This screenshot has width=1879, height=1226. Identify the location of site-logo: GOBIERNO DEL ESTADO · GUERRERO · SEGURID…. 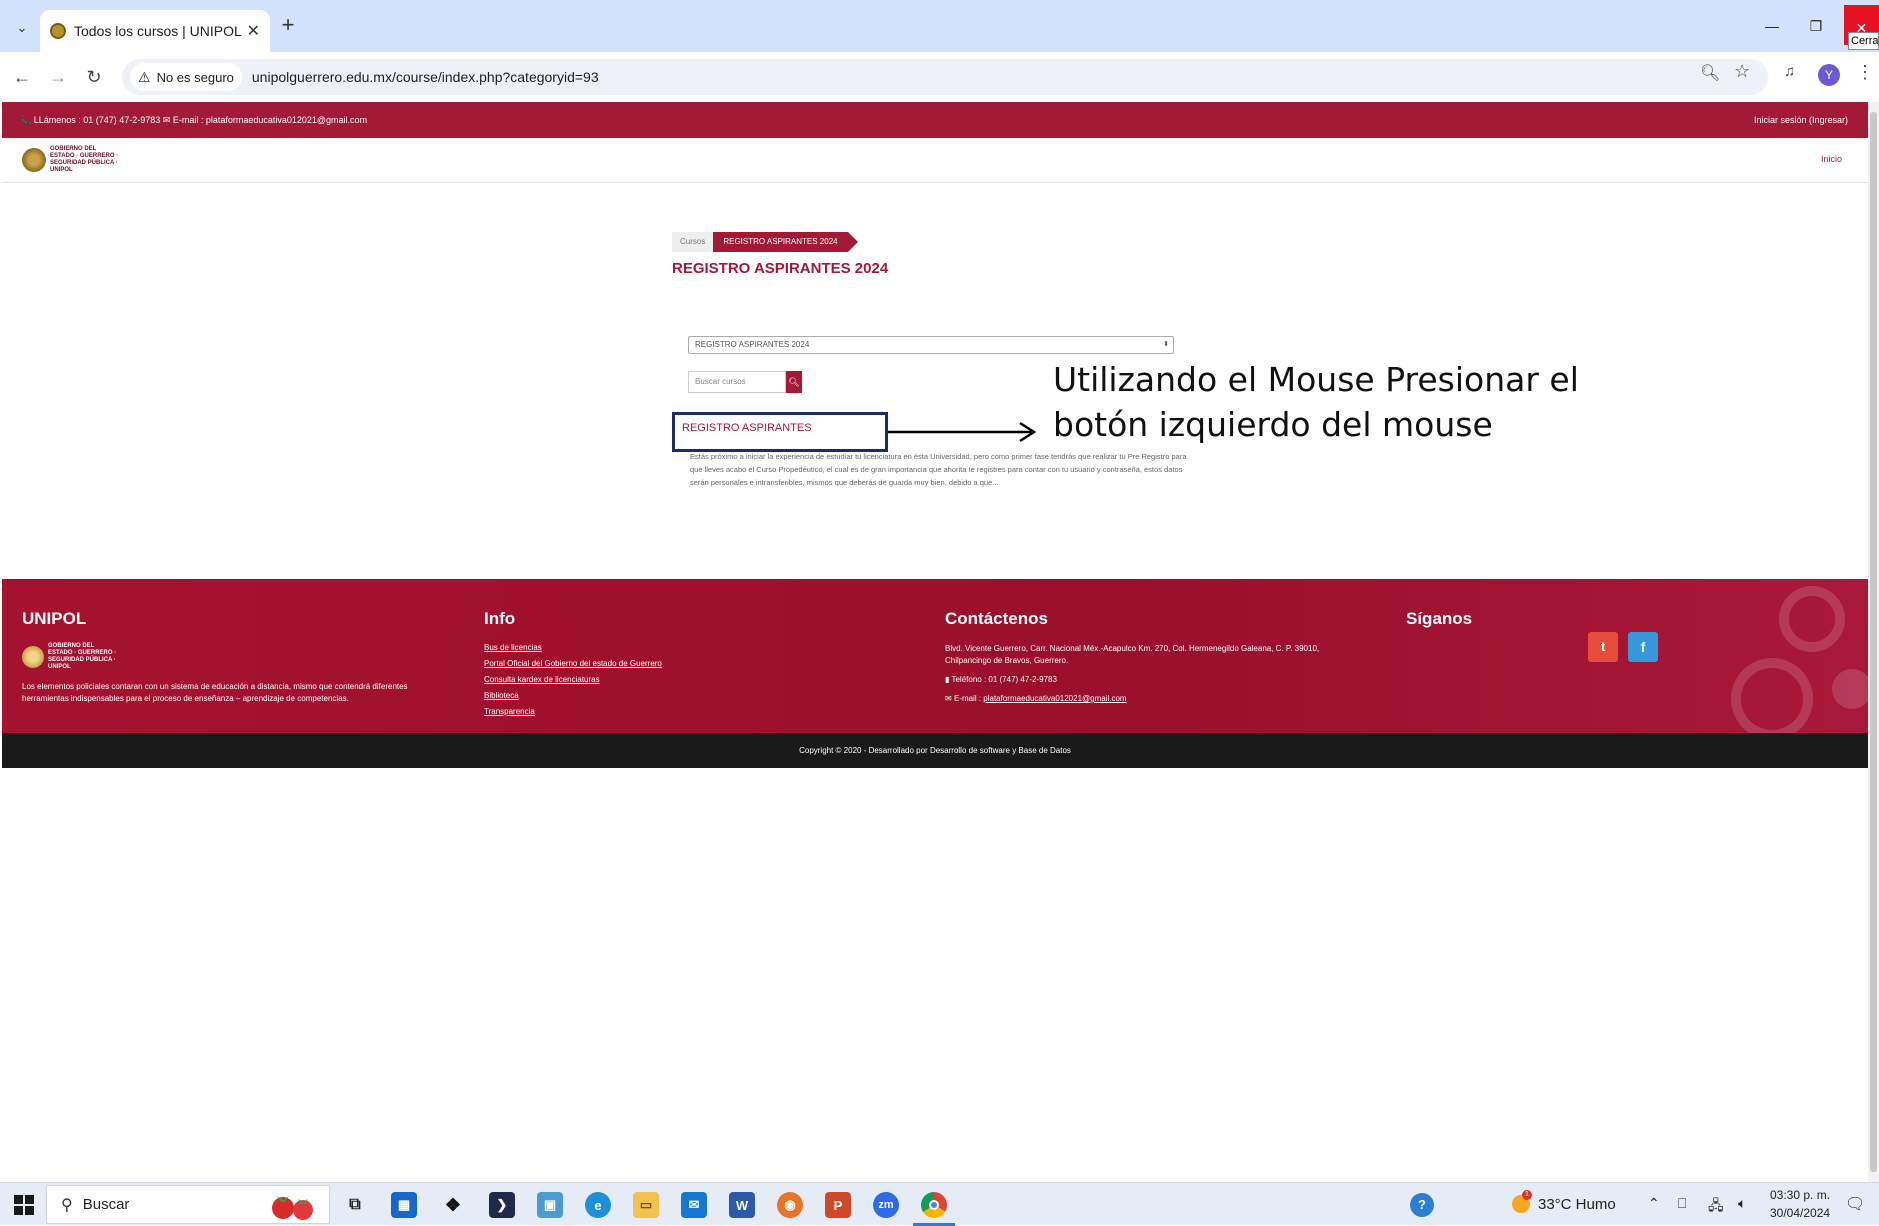
(73, 160).